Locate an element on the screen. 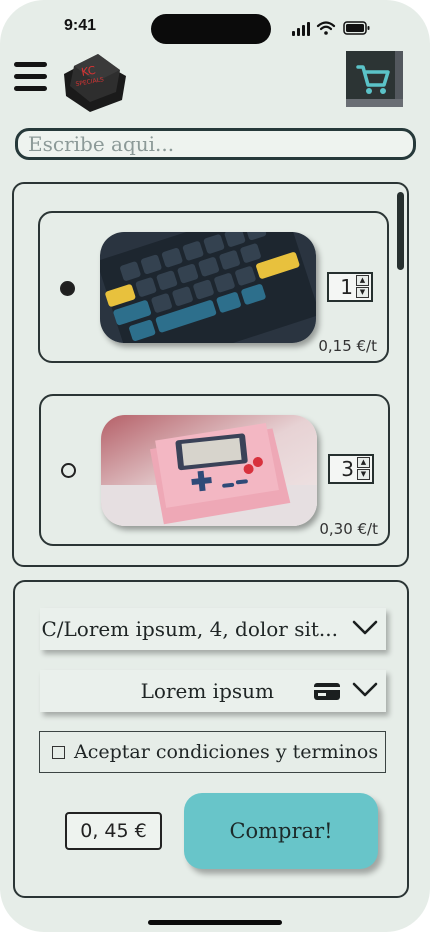 The image size is (430, 932). kc-specials-logo: KC SPECIALS is located at coordinates (95, 83).